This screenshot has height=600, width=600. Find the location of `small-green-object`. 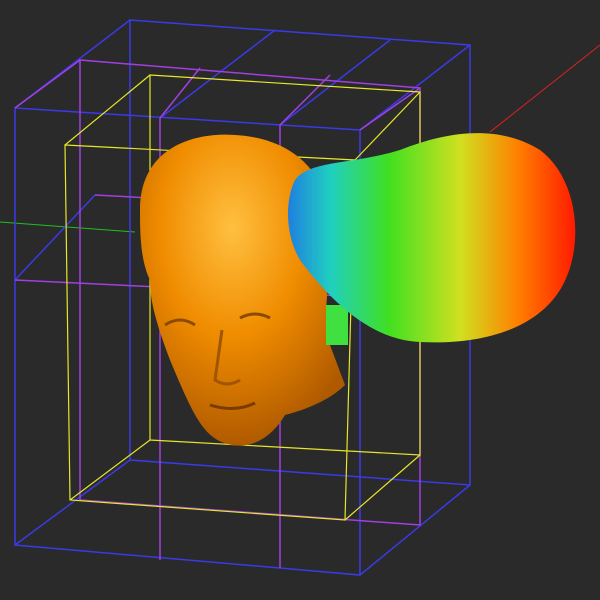

small-green-object is located at coordinates (337, 325).